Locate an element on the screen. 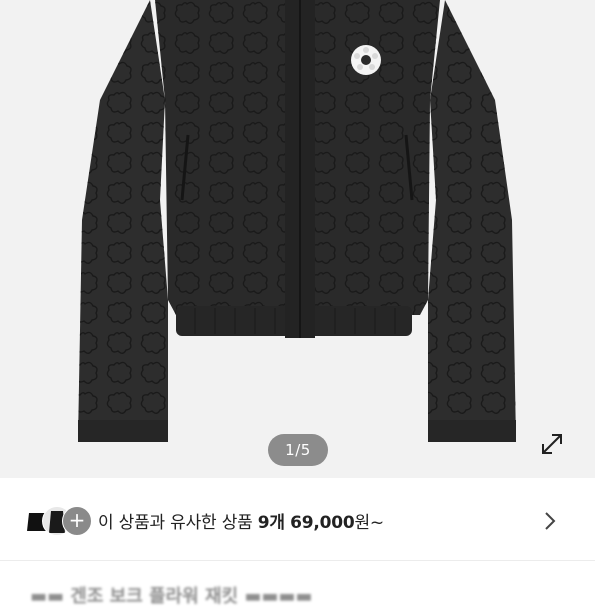 This screenshot has height=608, width=595. similar-thumbnails: + is located at coordinates (57, 521).